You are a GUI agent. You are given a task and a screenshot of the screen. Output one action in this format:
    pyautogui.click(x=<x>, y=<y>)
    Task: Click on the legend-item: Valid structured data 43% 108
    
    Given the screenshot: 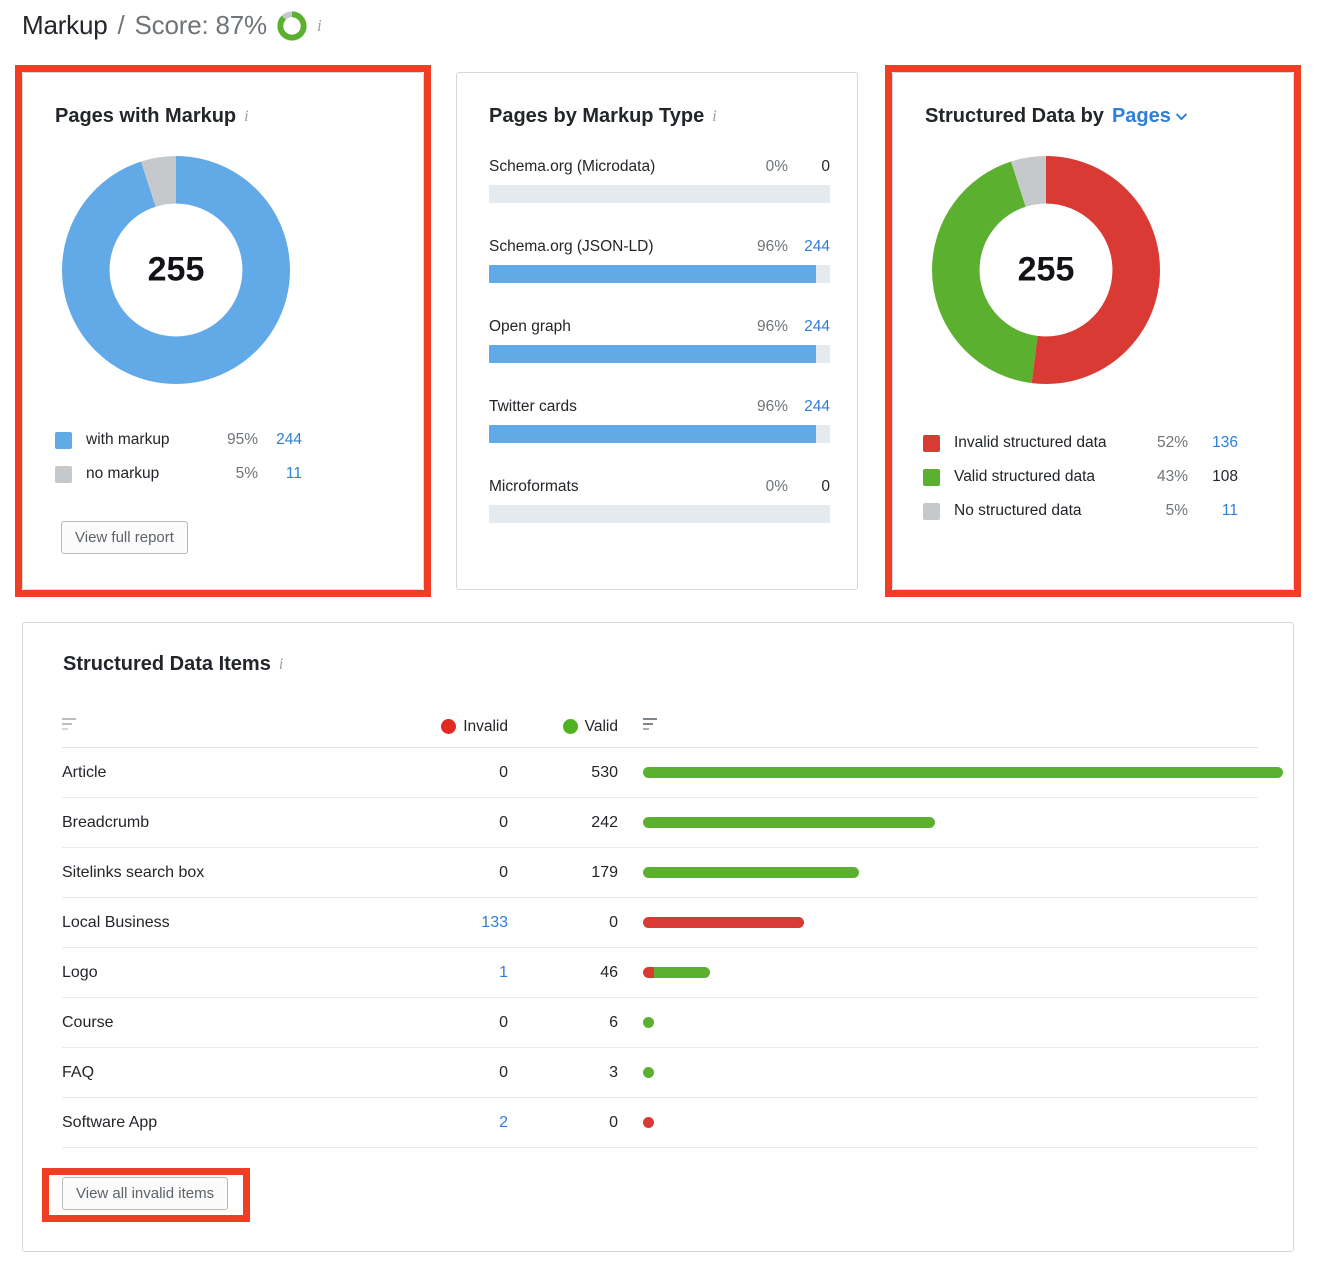 What is the action you would take?
    pyautogui.click(x=1083, y=477)
    